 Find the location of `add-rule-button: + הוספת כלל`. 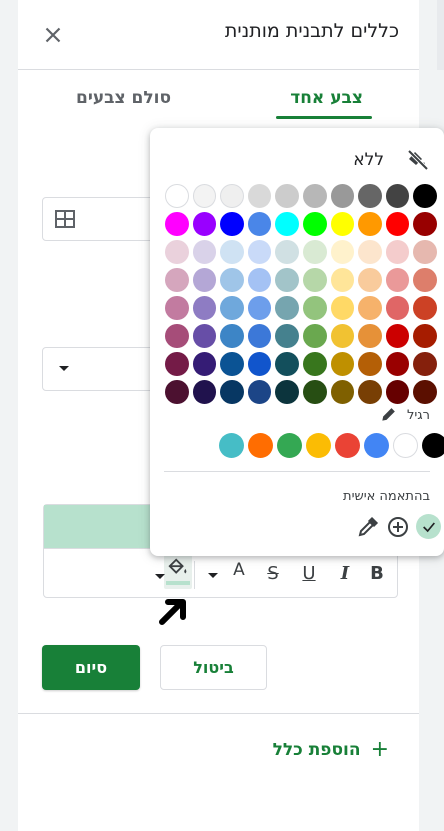

add-rule-button: + הוספת כלל is located at coordinates (331, 749).